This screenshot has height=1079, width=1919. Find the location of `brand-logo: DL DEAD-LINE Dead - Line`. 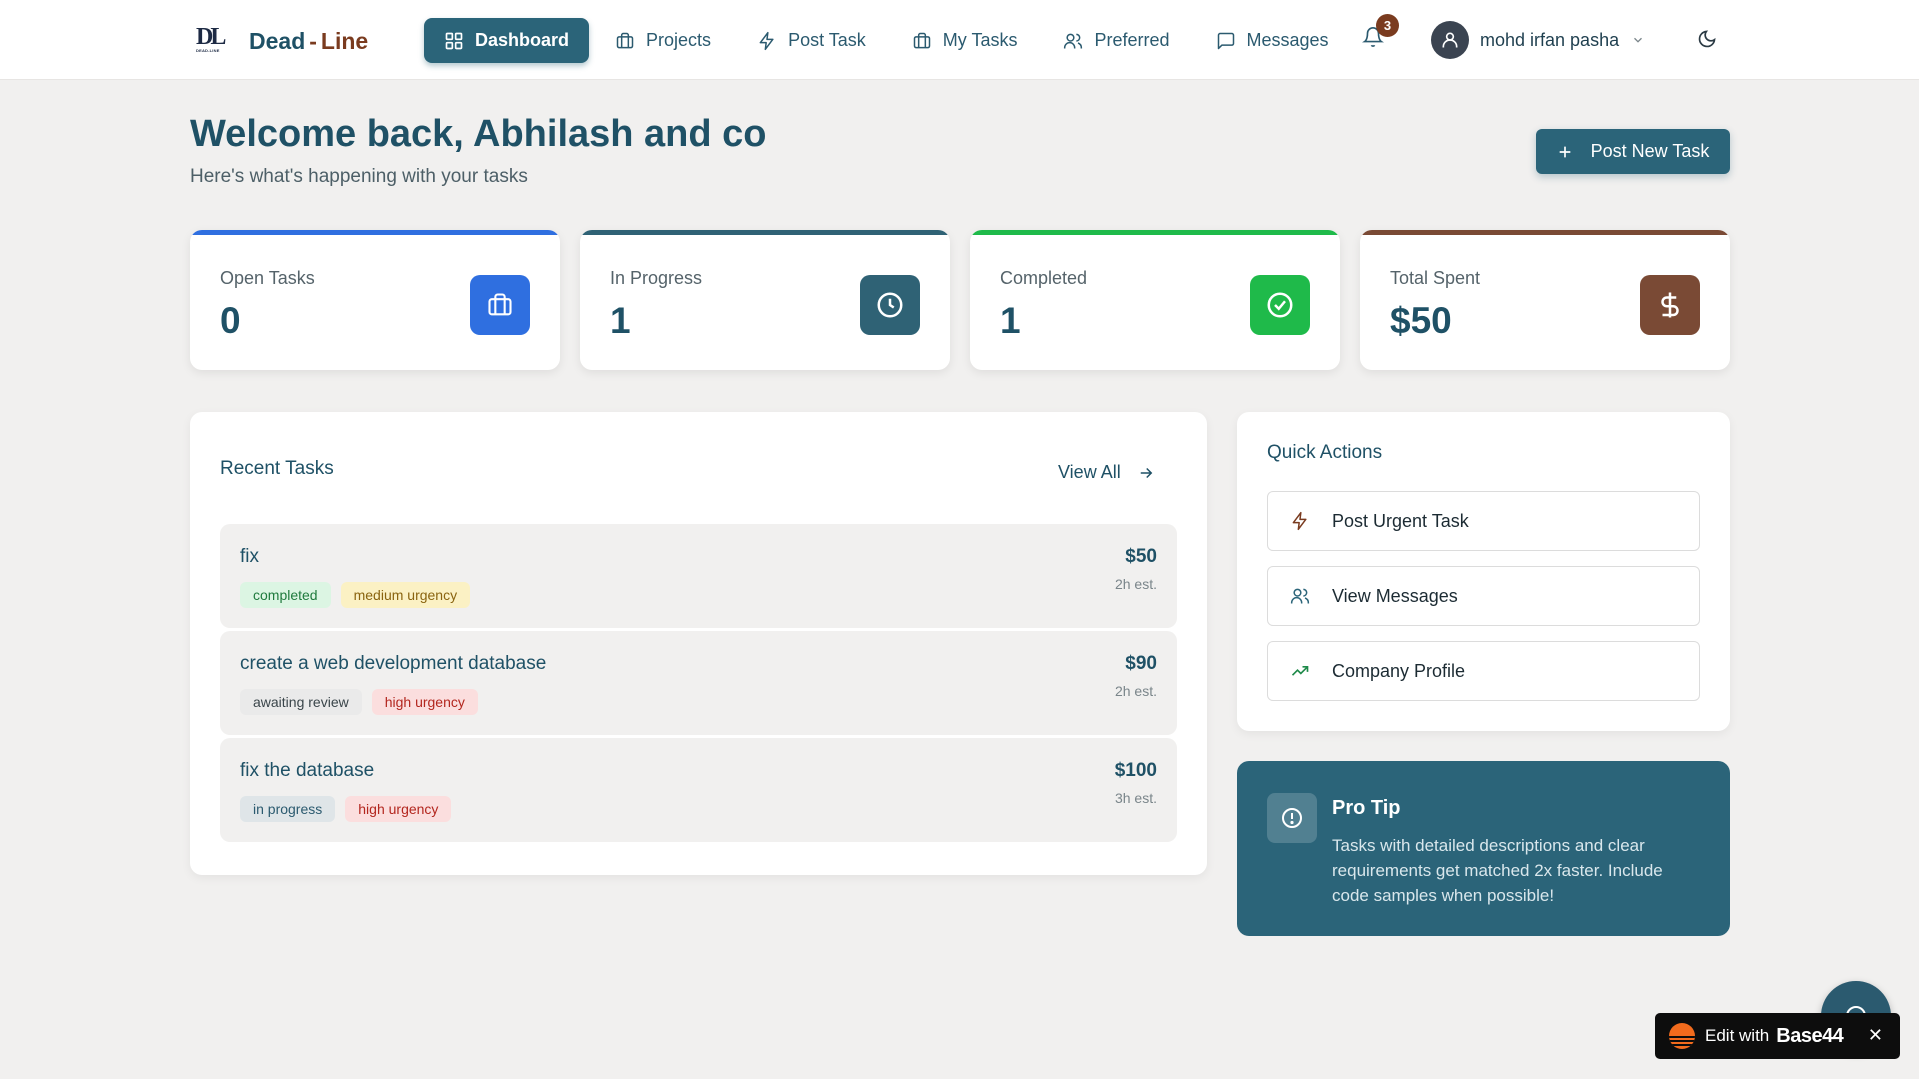

brand-logo: DL DEAD-LINE Dead - Line is located at coordinates (282, 40).